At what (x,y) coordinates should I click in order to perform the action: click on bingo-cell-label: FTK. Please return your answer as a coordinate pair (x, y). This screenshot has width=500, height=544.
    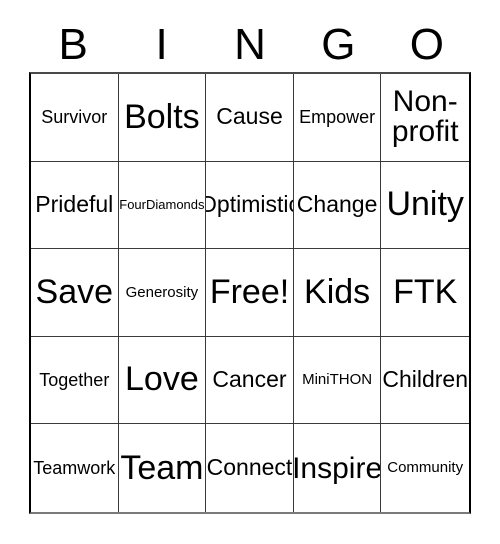
    Looking at the image, I should click on (425, 291).